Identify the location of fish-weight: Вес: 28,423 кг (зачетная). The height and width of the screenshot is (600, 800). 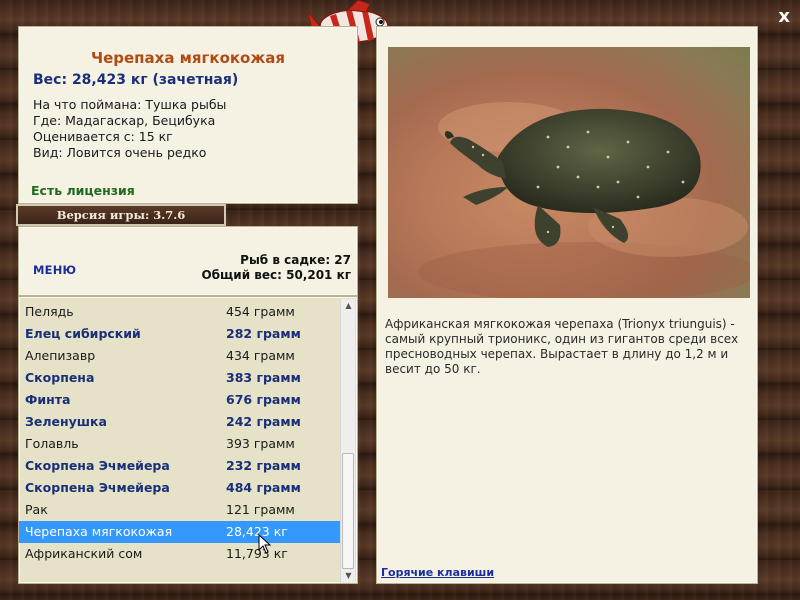
(136, 80).